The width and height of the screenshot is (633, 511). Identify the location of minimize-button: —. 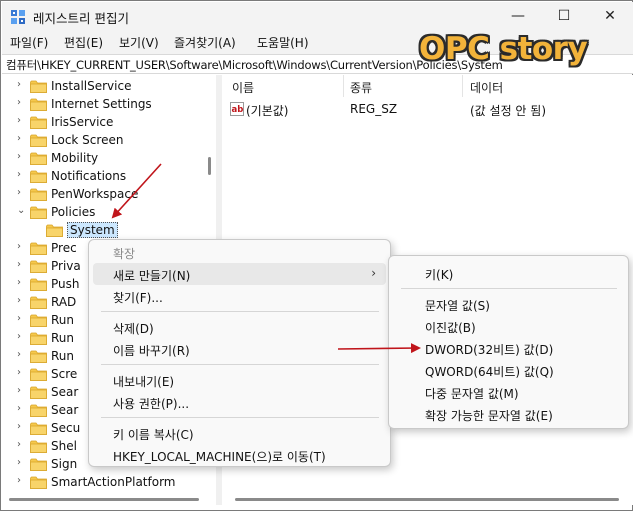
(518, 16).